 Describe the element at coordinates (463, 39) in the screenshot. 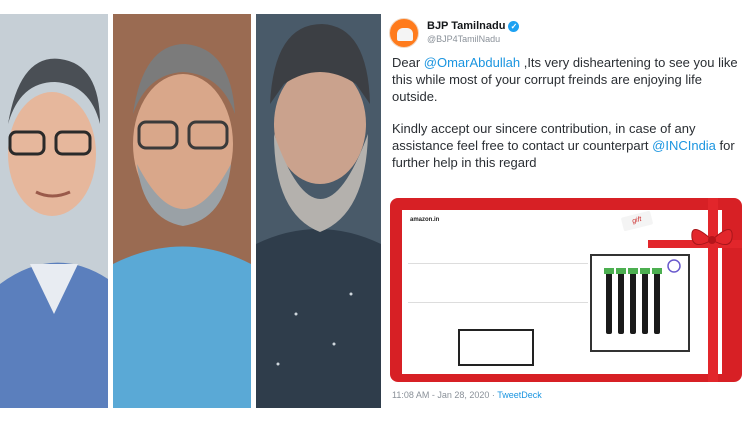

I see `author-handle: @BJP4TamilNadu` at that location.